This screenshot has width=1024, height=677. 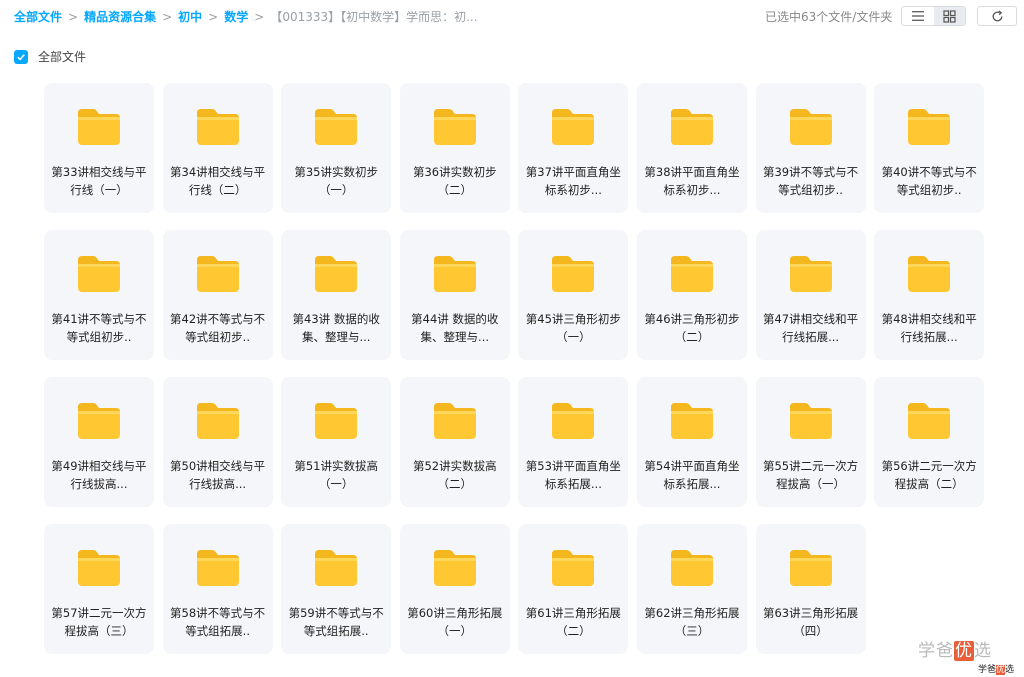 What do you see at coordinates (573, 589) in the screenshot?
I see `folder-tile: 第61讲三角形拓展（二）` at bounding box center [573, 589].